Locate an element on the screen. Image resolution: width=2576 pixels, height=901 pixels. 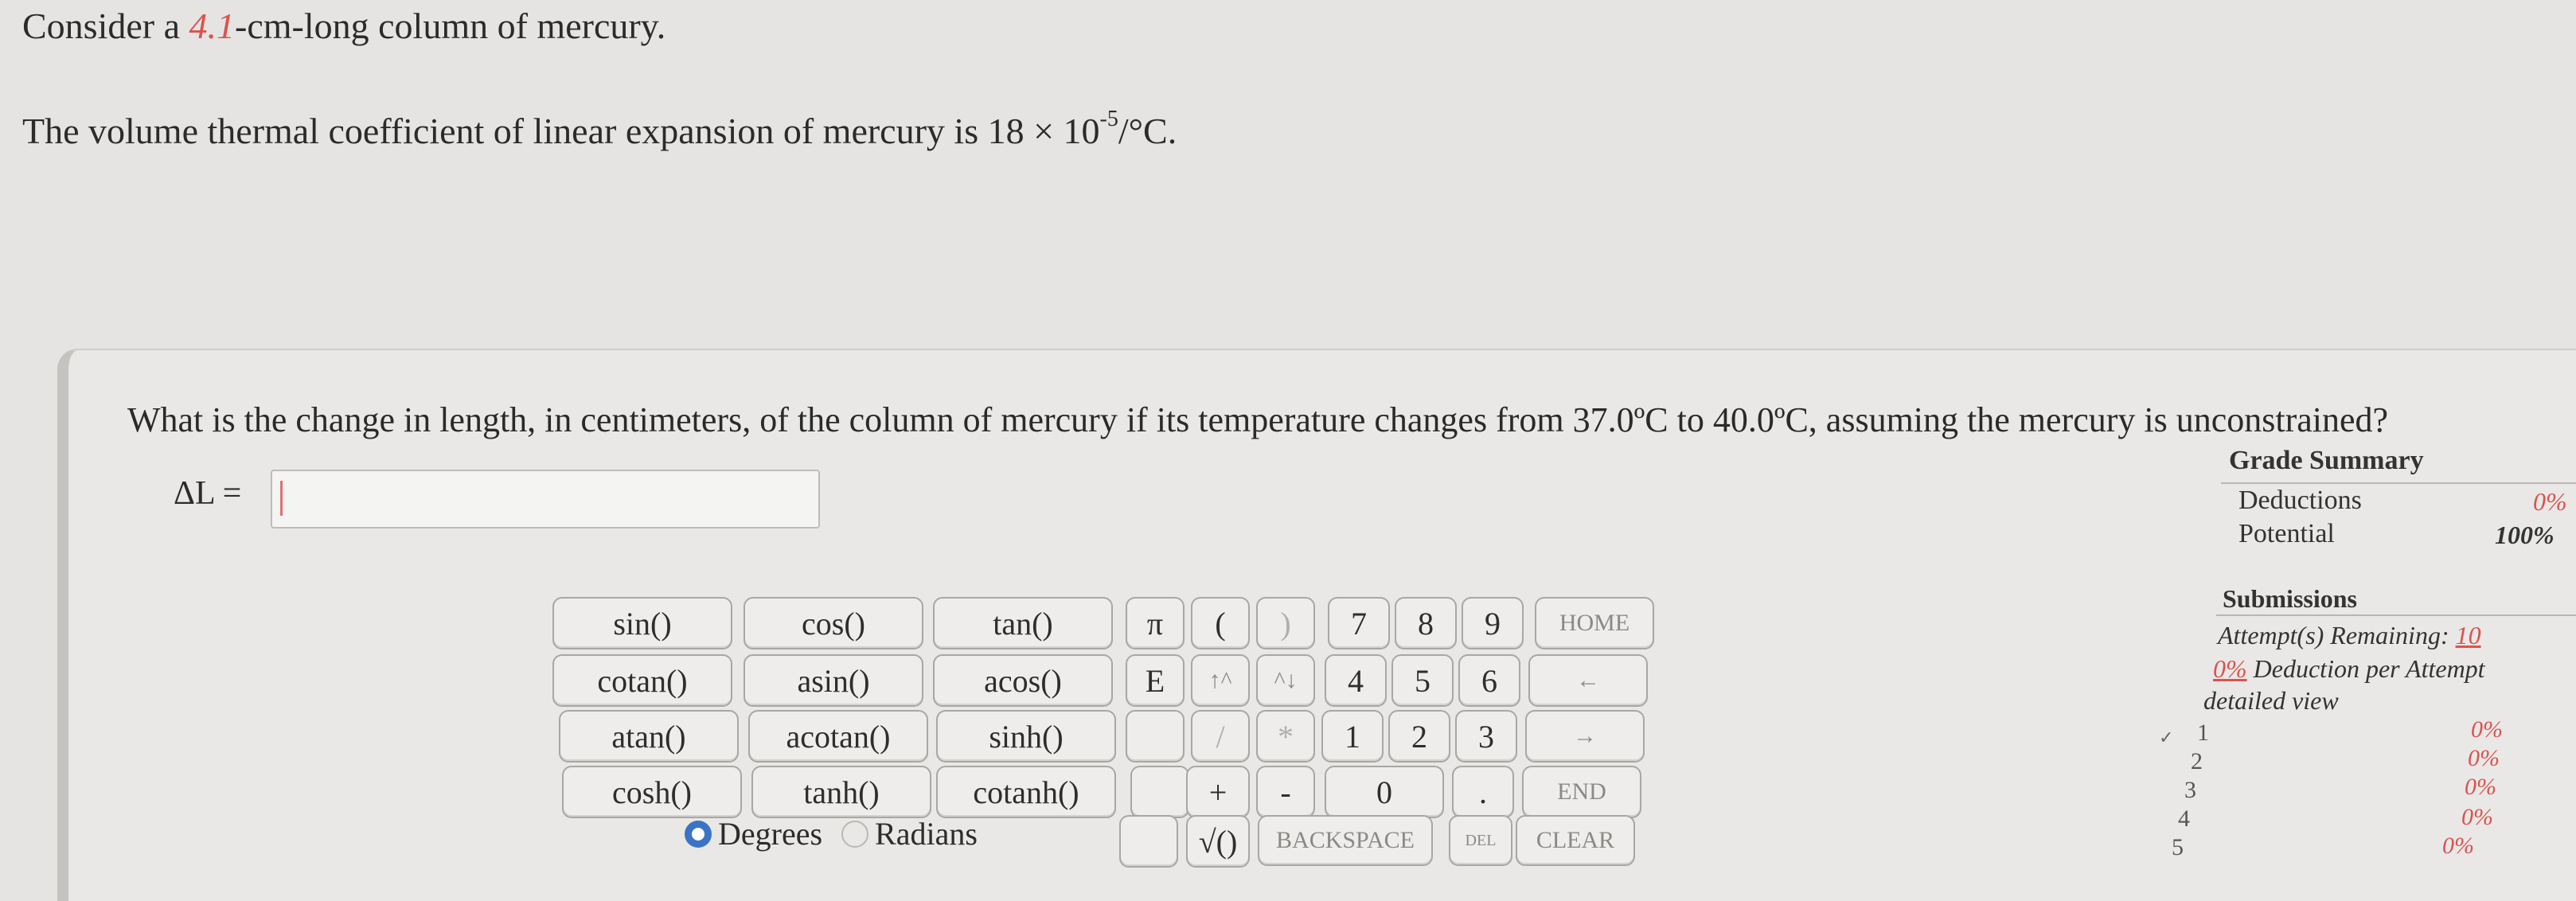
problem-text: /°C. is located at coordinates (1147, 131).